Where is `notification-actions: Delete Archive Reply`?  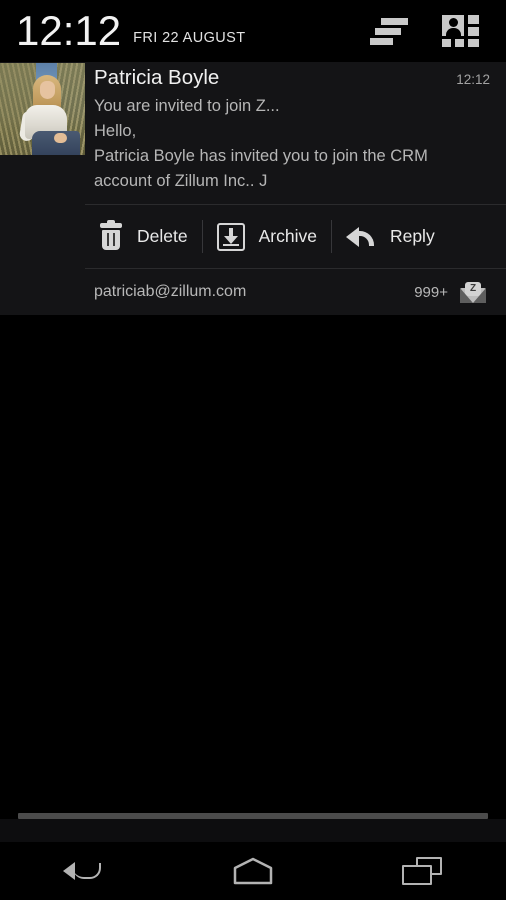
notification-actions: Delete Archive Reply is located at coordinates (295, 236).